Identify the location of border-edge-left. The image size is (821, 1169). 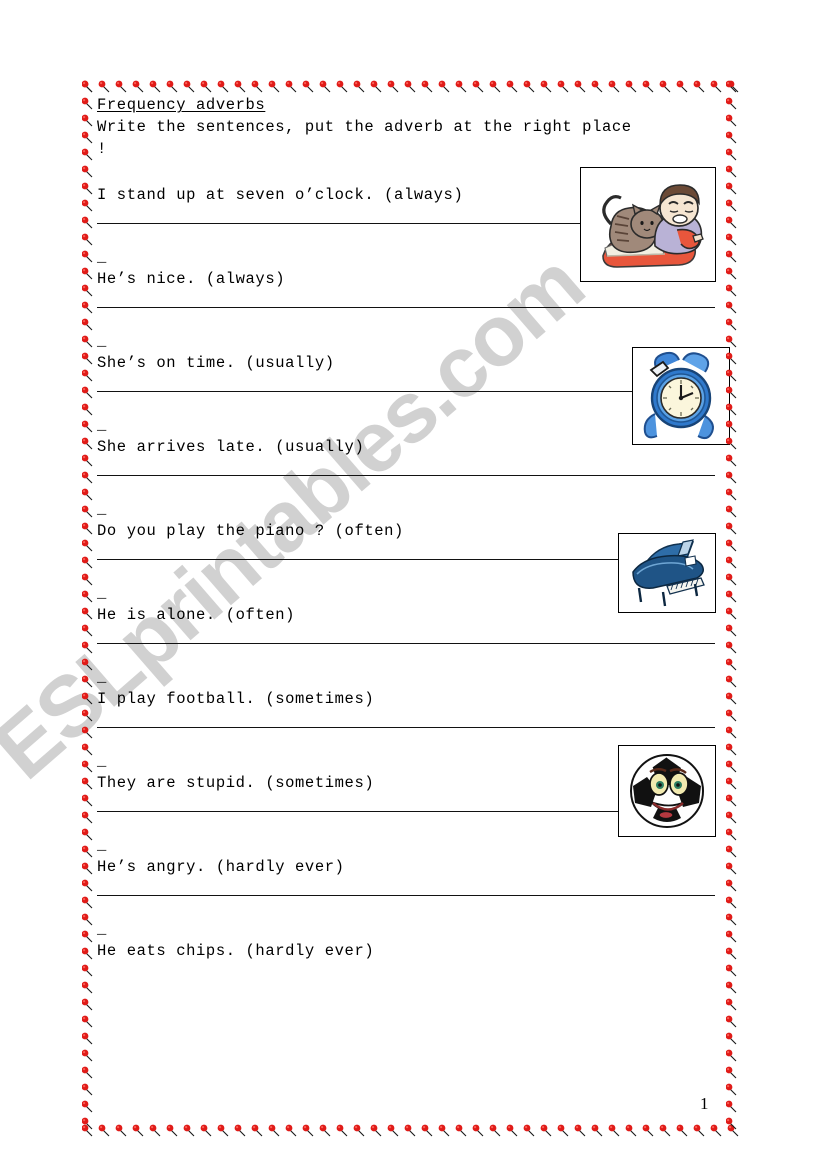
(89, 609).